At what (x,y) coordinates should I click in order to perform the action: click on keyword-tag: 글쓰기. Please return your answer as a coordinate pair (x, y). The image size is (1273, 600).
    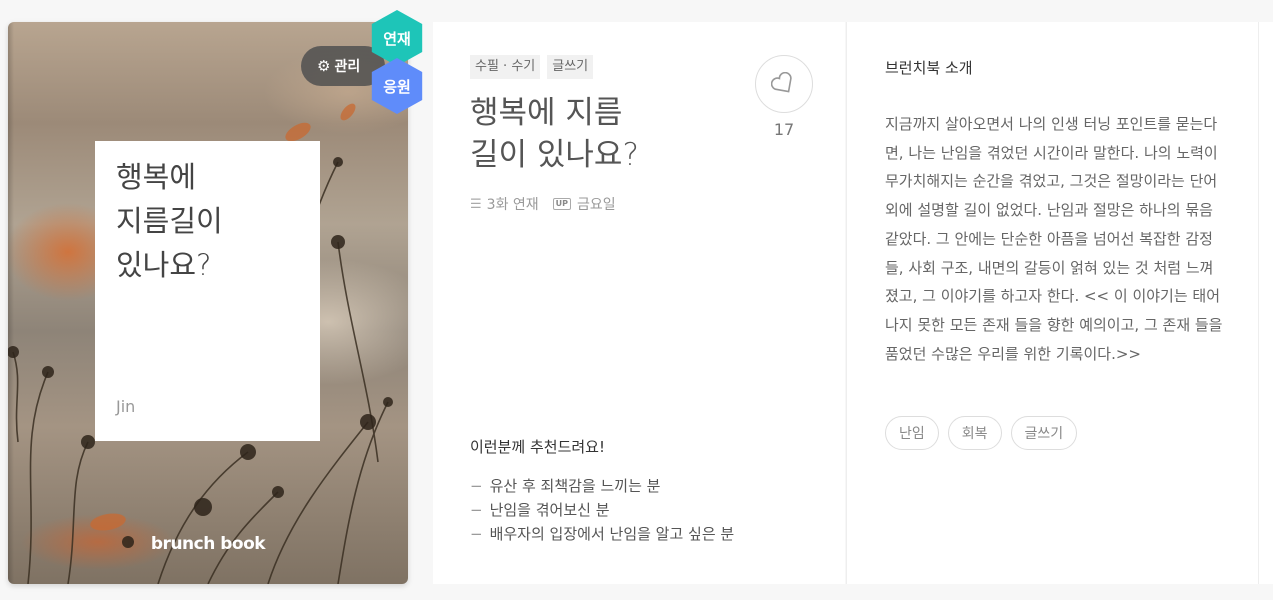
    Looking at the image, I should click on (1044, 433).